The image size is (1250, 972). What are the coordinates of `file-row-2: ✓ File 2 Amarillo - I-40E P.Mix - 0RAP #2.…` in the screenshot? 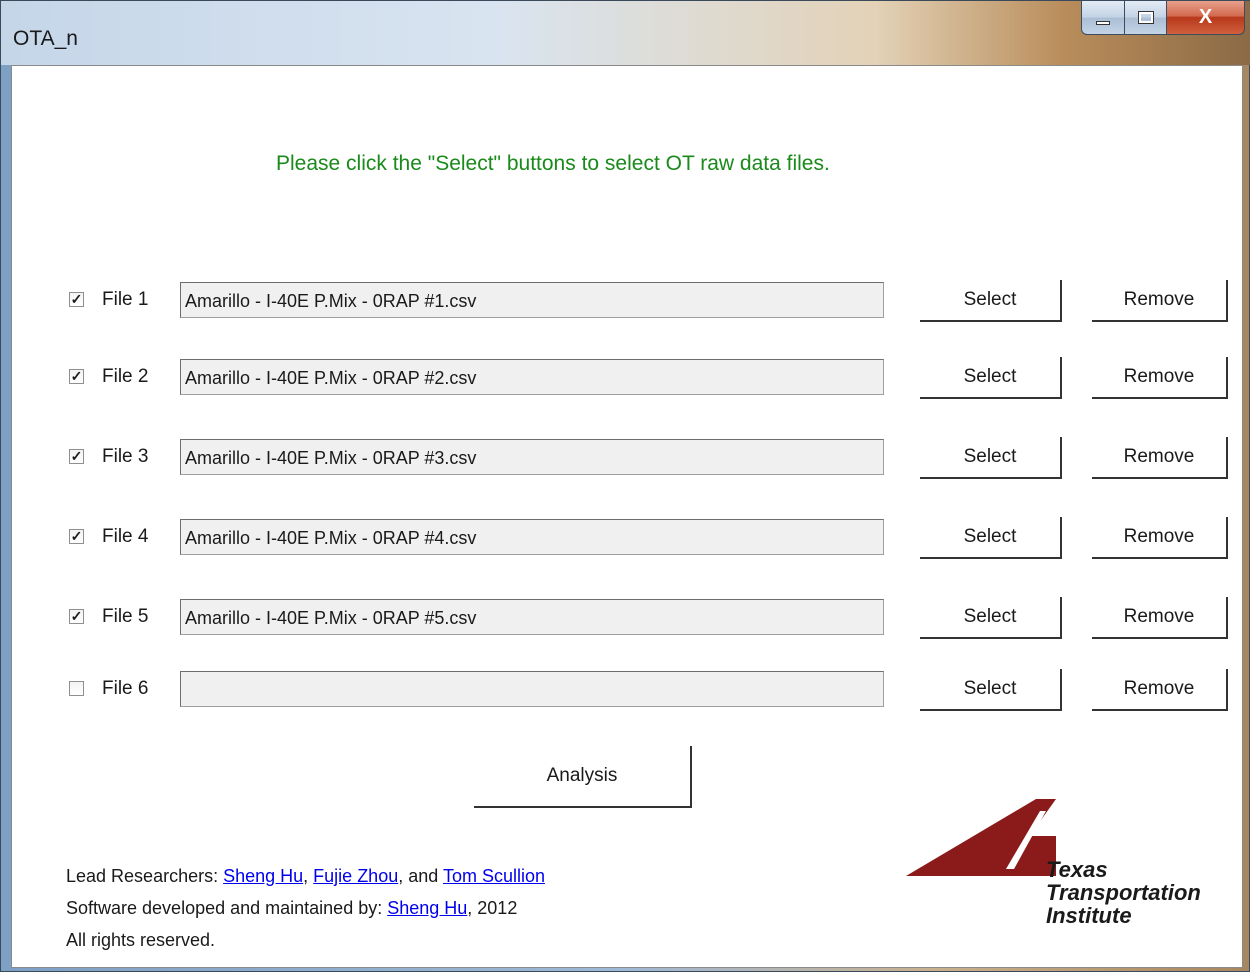 It's located at (628, 378).